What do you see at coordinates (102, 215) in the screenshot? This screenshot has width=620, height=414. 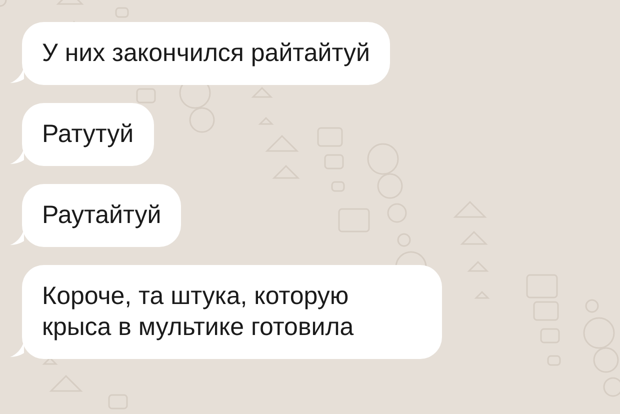 I see `message-text: Раутайтуй` at bounding box center [102, 215].